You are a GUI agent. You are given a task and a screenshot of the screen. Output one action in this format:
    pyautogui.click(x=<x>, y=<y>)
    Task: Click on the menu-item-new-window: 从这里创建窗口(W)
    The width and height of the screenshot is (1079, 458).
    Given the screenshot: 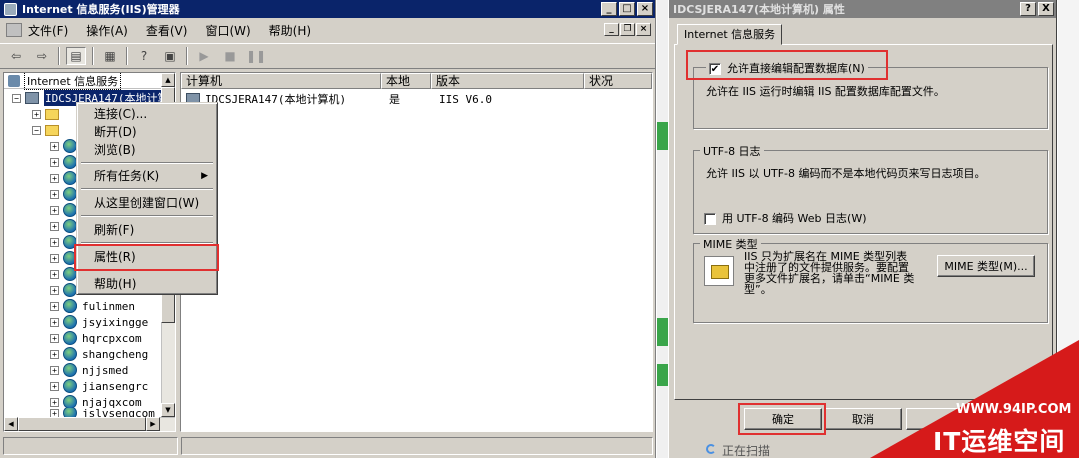 What is the action you would take?
    pyautogui.click(x=147, y=203)
    